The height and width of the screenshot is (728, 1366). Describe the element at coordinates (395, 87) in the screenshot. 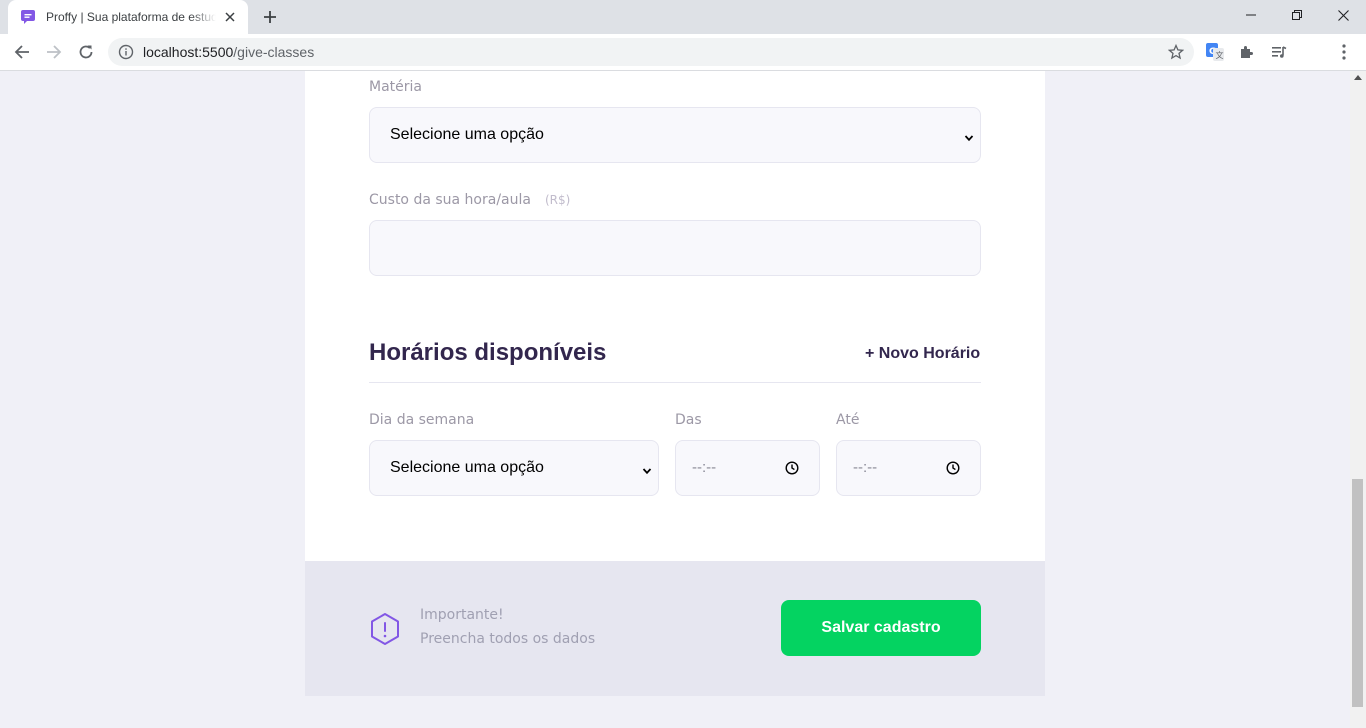

I see `subject-label: Matéria` at that location.